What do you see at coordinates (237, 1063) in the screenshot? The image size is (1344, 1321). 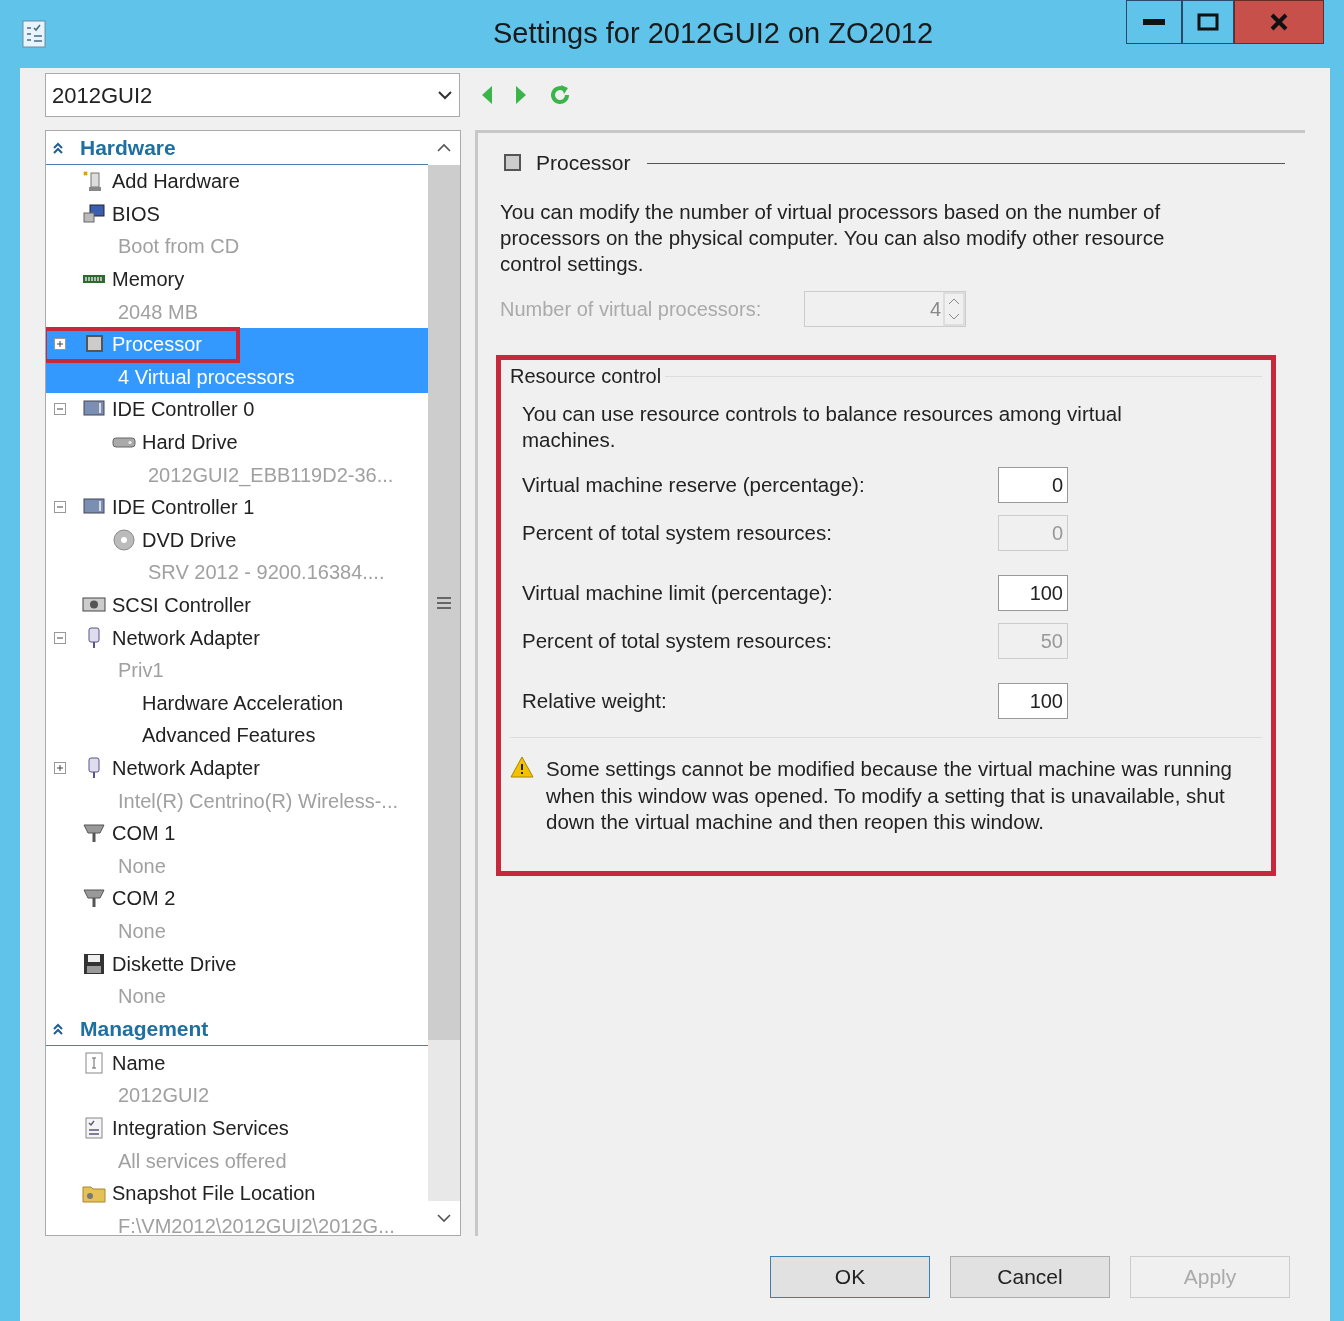 I see `tree-item: Name` at bounding box center [237, 1063].